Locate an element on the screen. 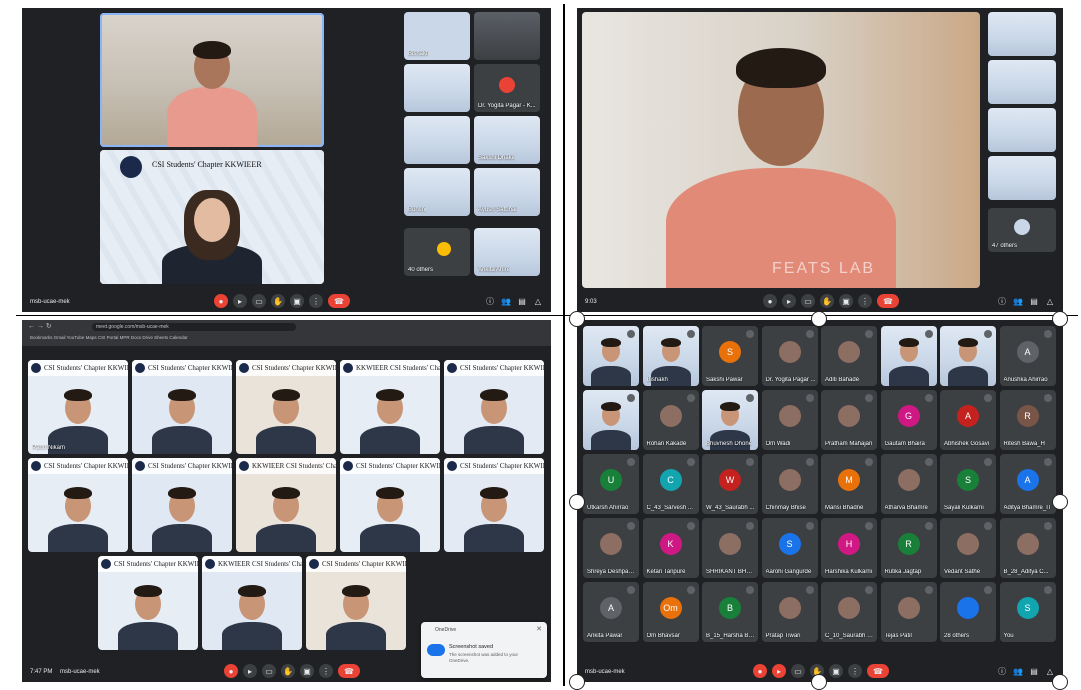 This screenshot has width=1081, height=690. participant-tile: S You is located at coordinates (1027, 612).